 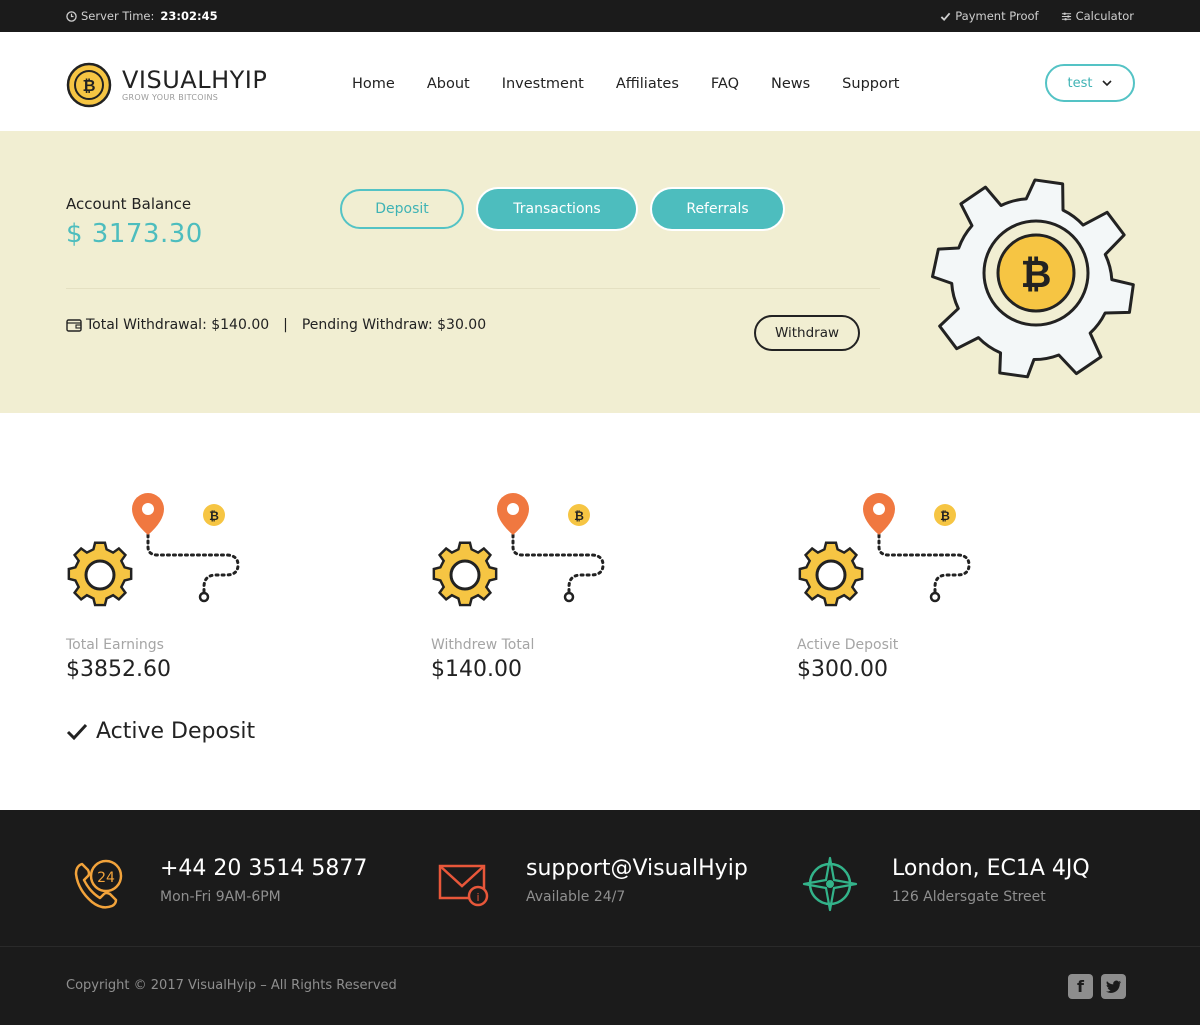 I want to click on twitter-icon, so click(x=1113, y=986).